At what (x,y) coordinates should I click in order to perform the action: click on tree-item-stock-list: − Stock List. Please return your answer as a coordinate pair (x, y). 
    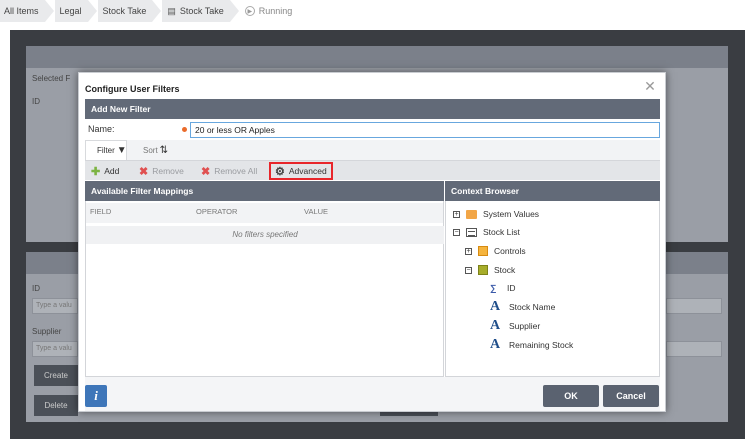
    Looking at the image, I should click on (486, 232).